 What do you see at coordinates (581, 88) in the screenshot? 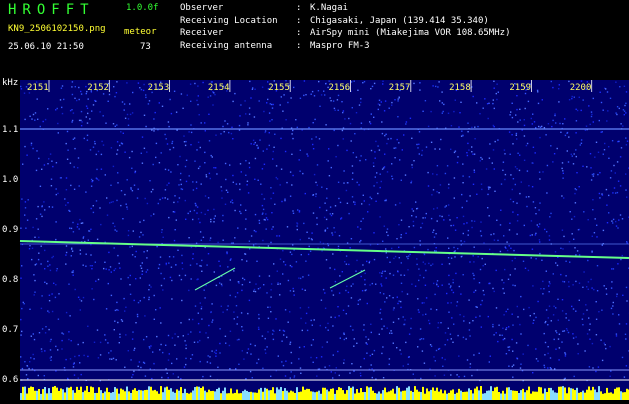
I see `time-tick-label: 2200` at bounding box center [581, 88].